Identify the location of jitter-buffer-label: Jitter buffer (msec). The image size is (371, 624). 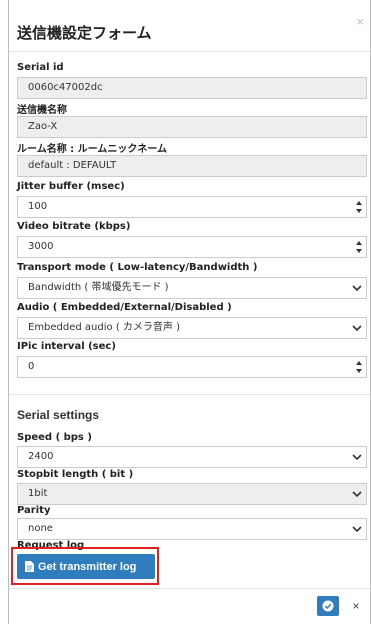
(71, 186).